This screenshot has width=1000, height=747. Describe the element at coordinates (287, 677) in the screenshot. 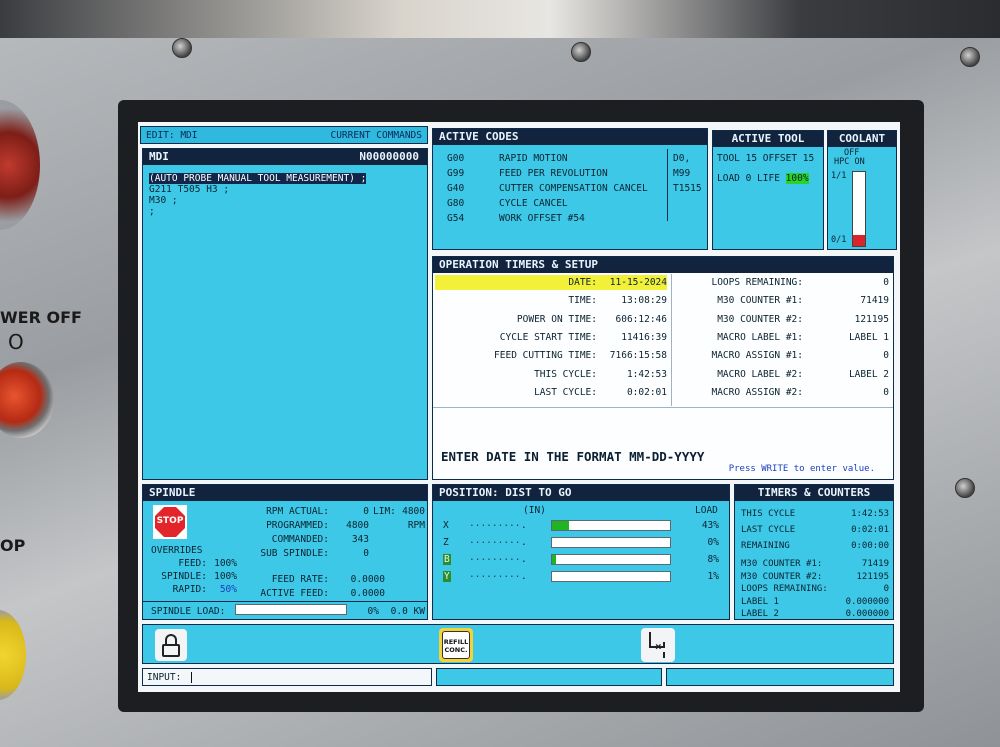

I see `input-field: INPUT:` at that location.